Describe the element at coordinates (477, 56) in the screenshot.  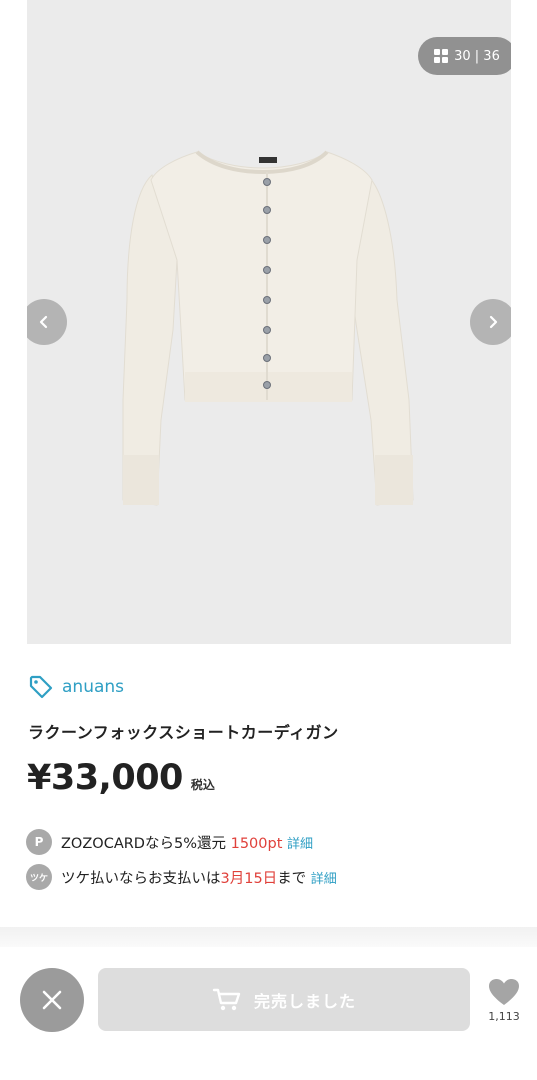
I see `image-counter-text: 30 | 36` at that location.